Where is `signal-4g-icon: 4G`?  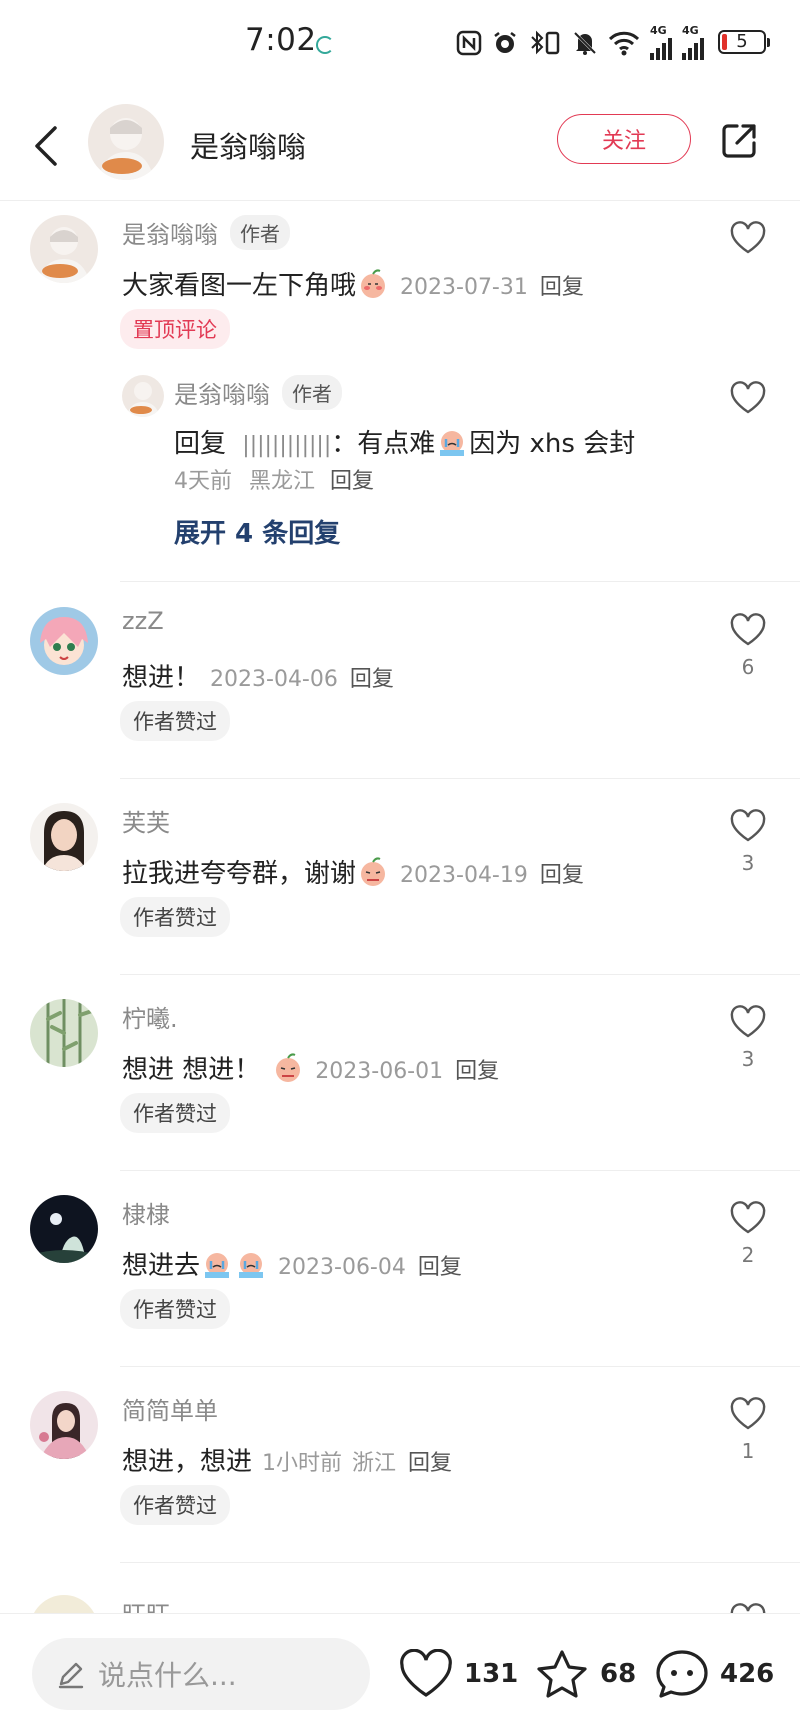
signal-4g-icon: 4G is located at coordinates (661, 42).